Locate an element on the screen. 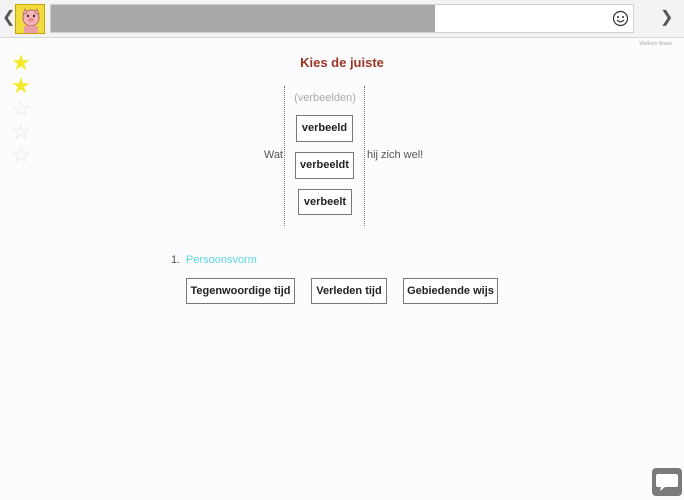 The width and height of the screenshot is (684, 500). answer-button-imperative: Gebiedende wijs is located at coordinates (450, 291).